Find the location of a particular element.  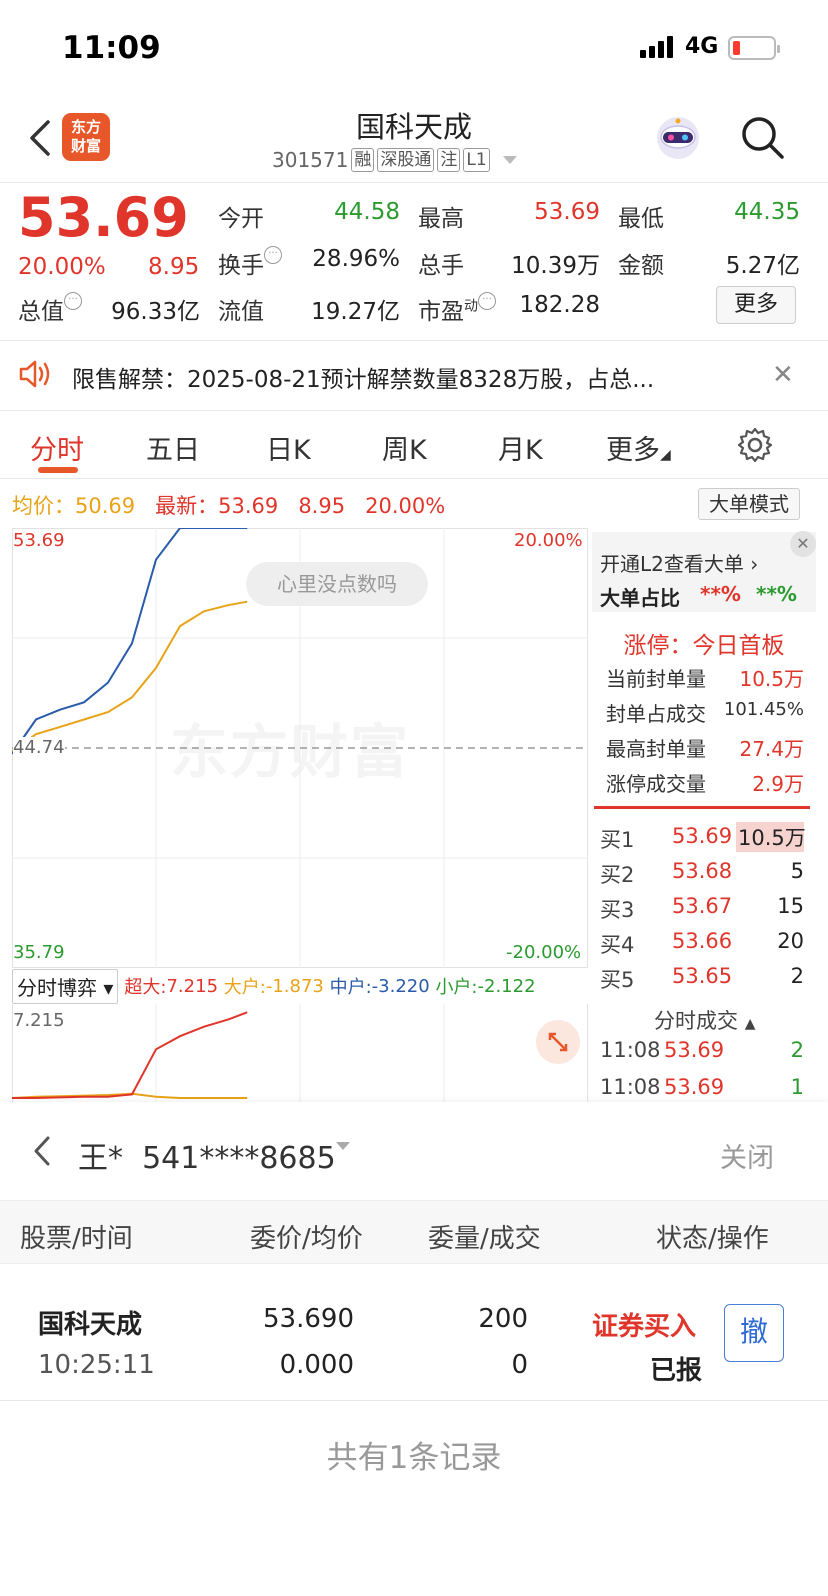

bid-price: 53.66 is located at coordinates (702, 941).